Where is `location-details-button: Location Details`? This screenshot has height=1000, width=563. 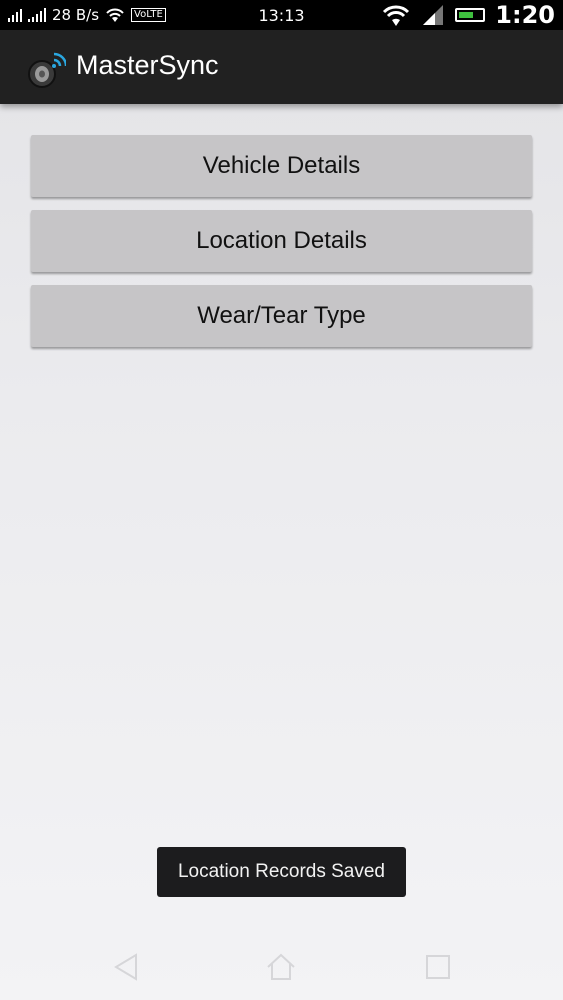 location-details-button: Location Details is located at coordinates (281, 241).